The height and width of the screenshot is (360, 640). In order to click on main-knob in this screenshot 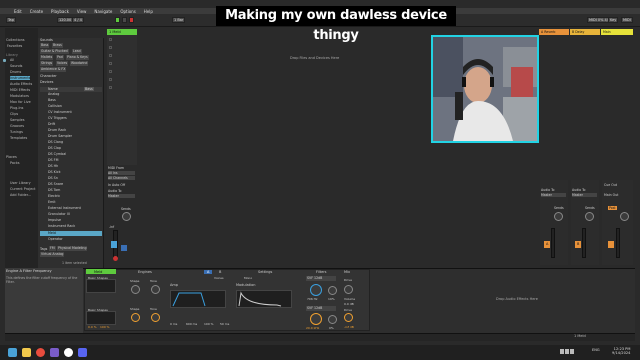, I will do `click(624, 216)`.